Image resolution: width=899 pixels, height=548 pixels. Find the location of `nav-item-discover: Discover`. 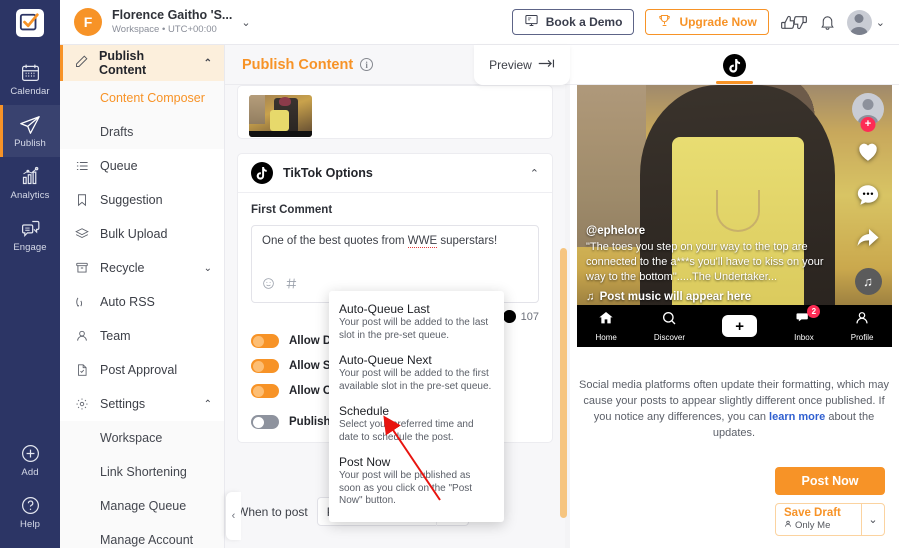

nav-item-discover: Discover is located at coordinates (669, 326).